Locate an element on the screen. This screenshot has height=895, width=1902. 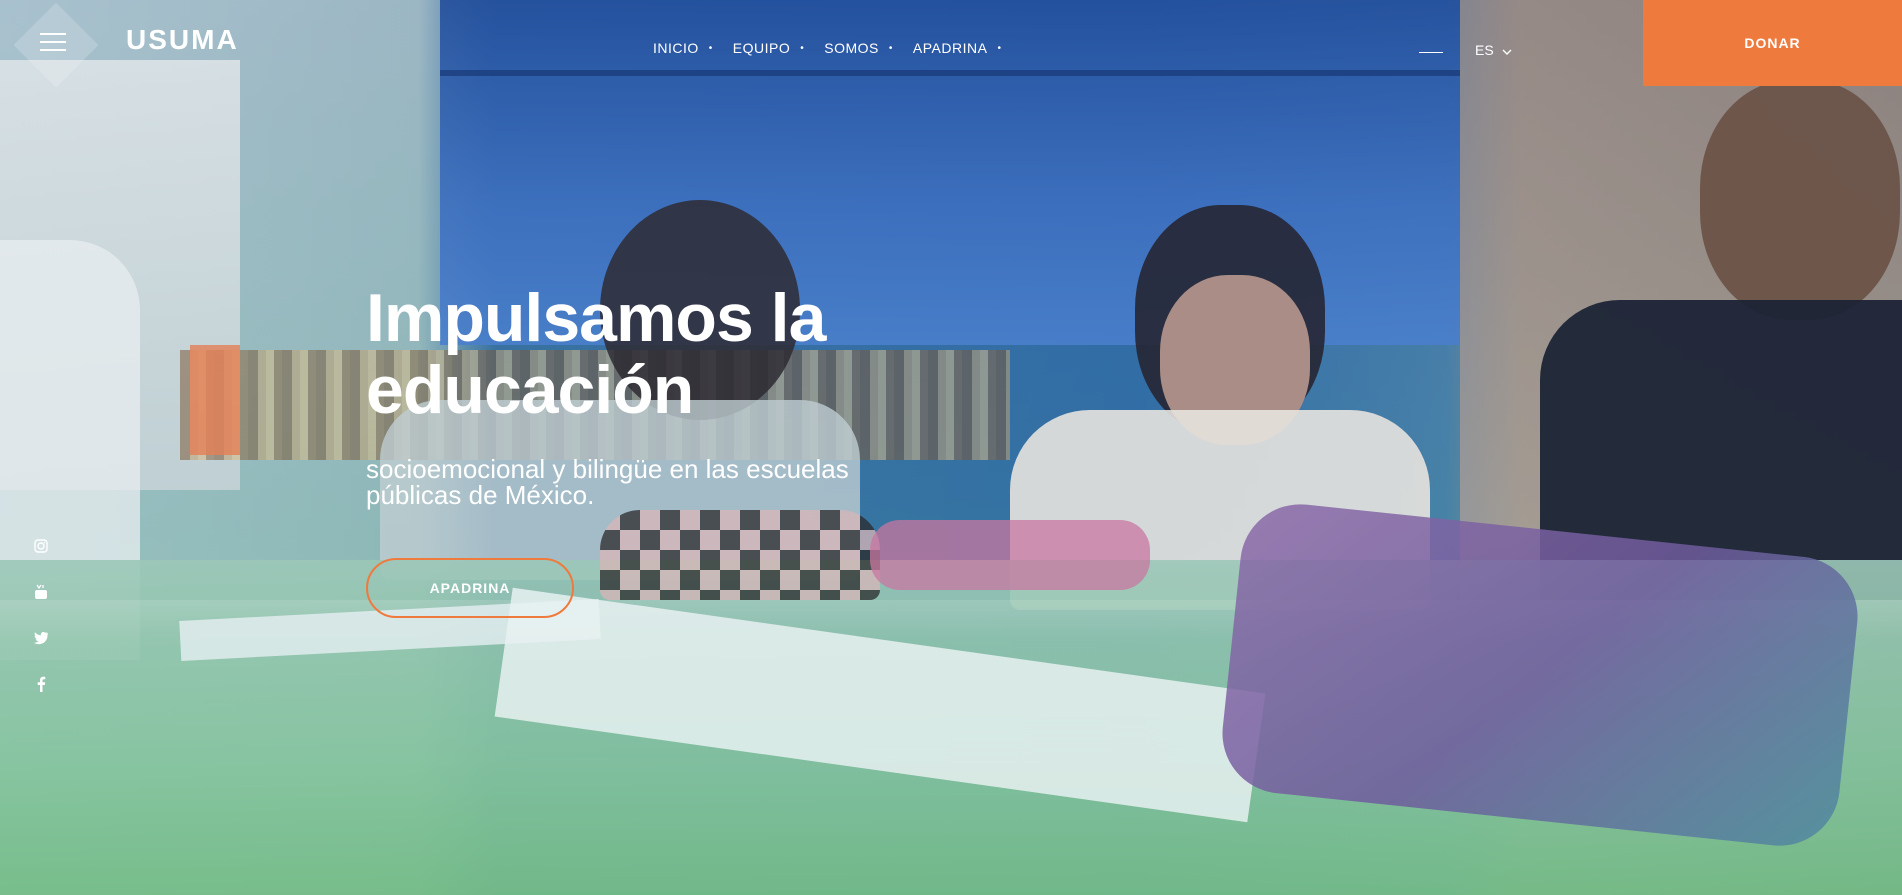
pink-pouch is located at coordinates (1010, 555).